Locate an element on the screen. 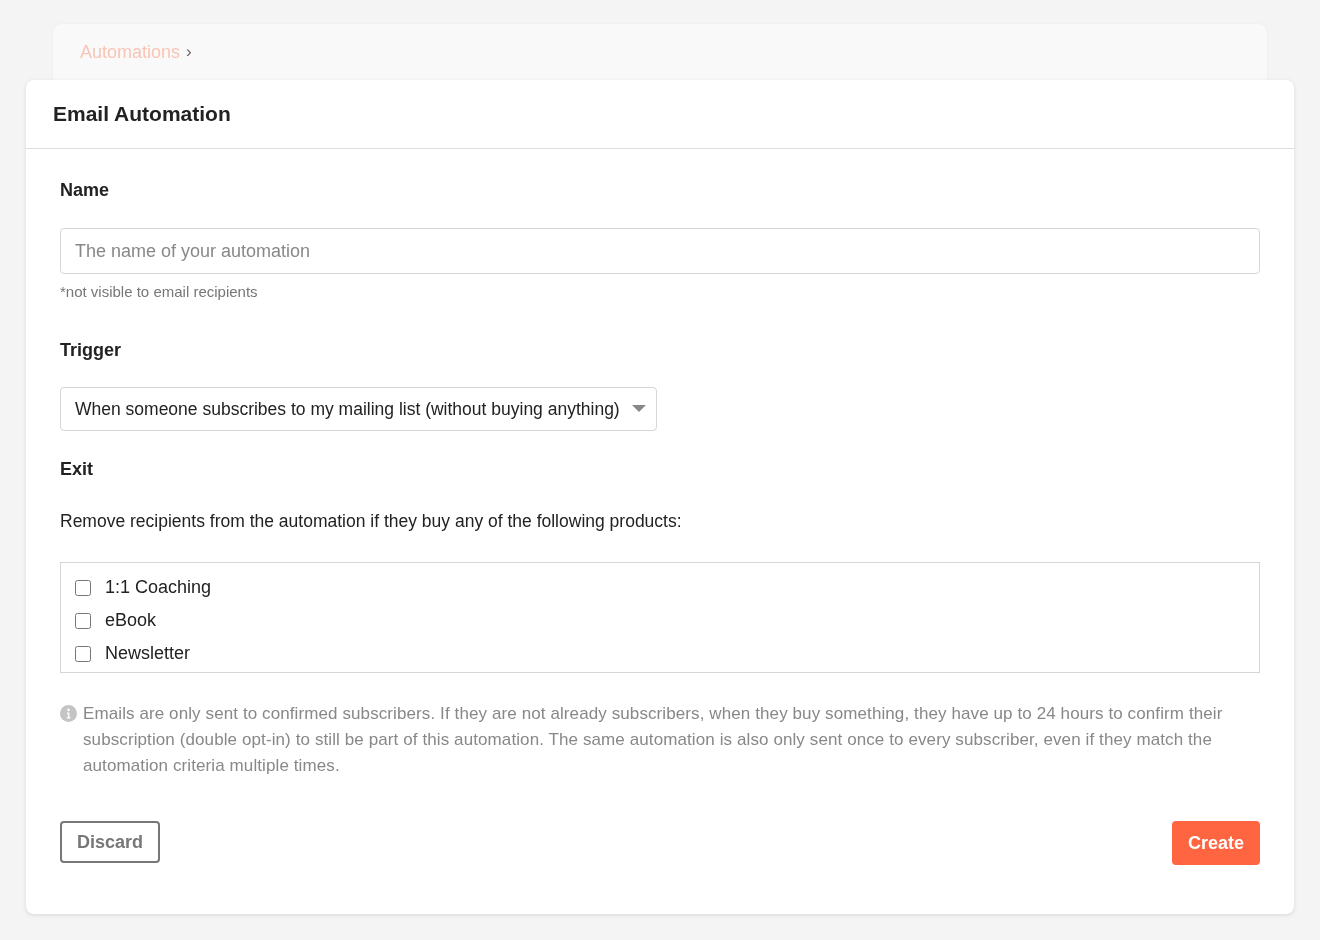 The width and height of the screenshot is (1320, 940). exit-description: Remove recipients from the automation if they buy any of the following products: is located at coordinates (371, 521).